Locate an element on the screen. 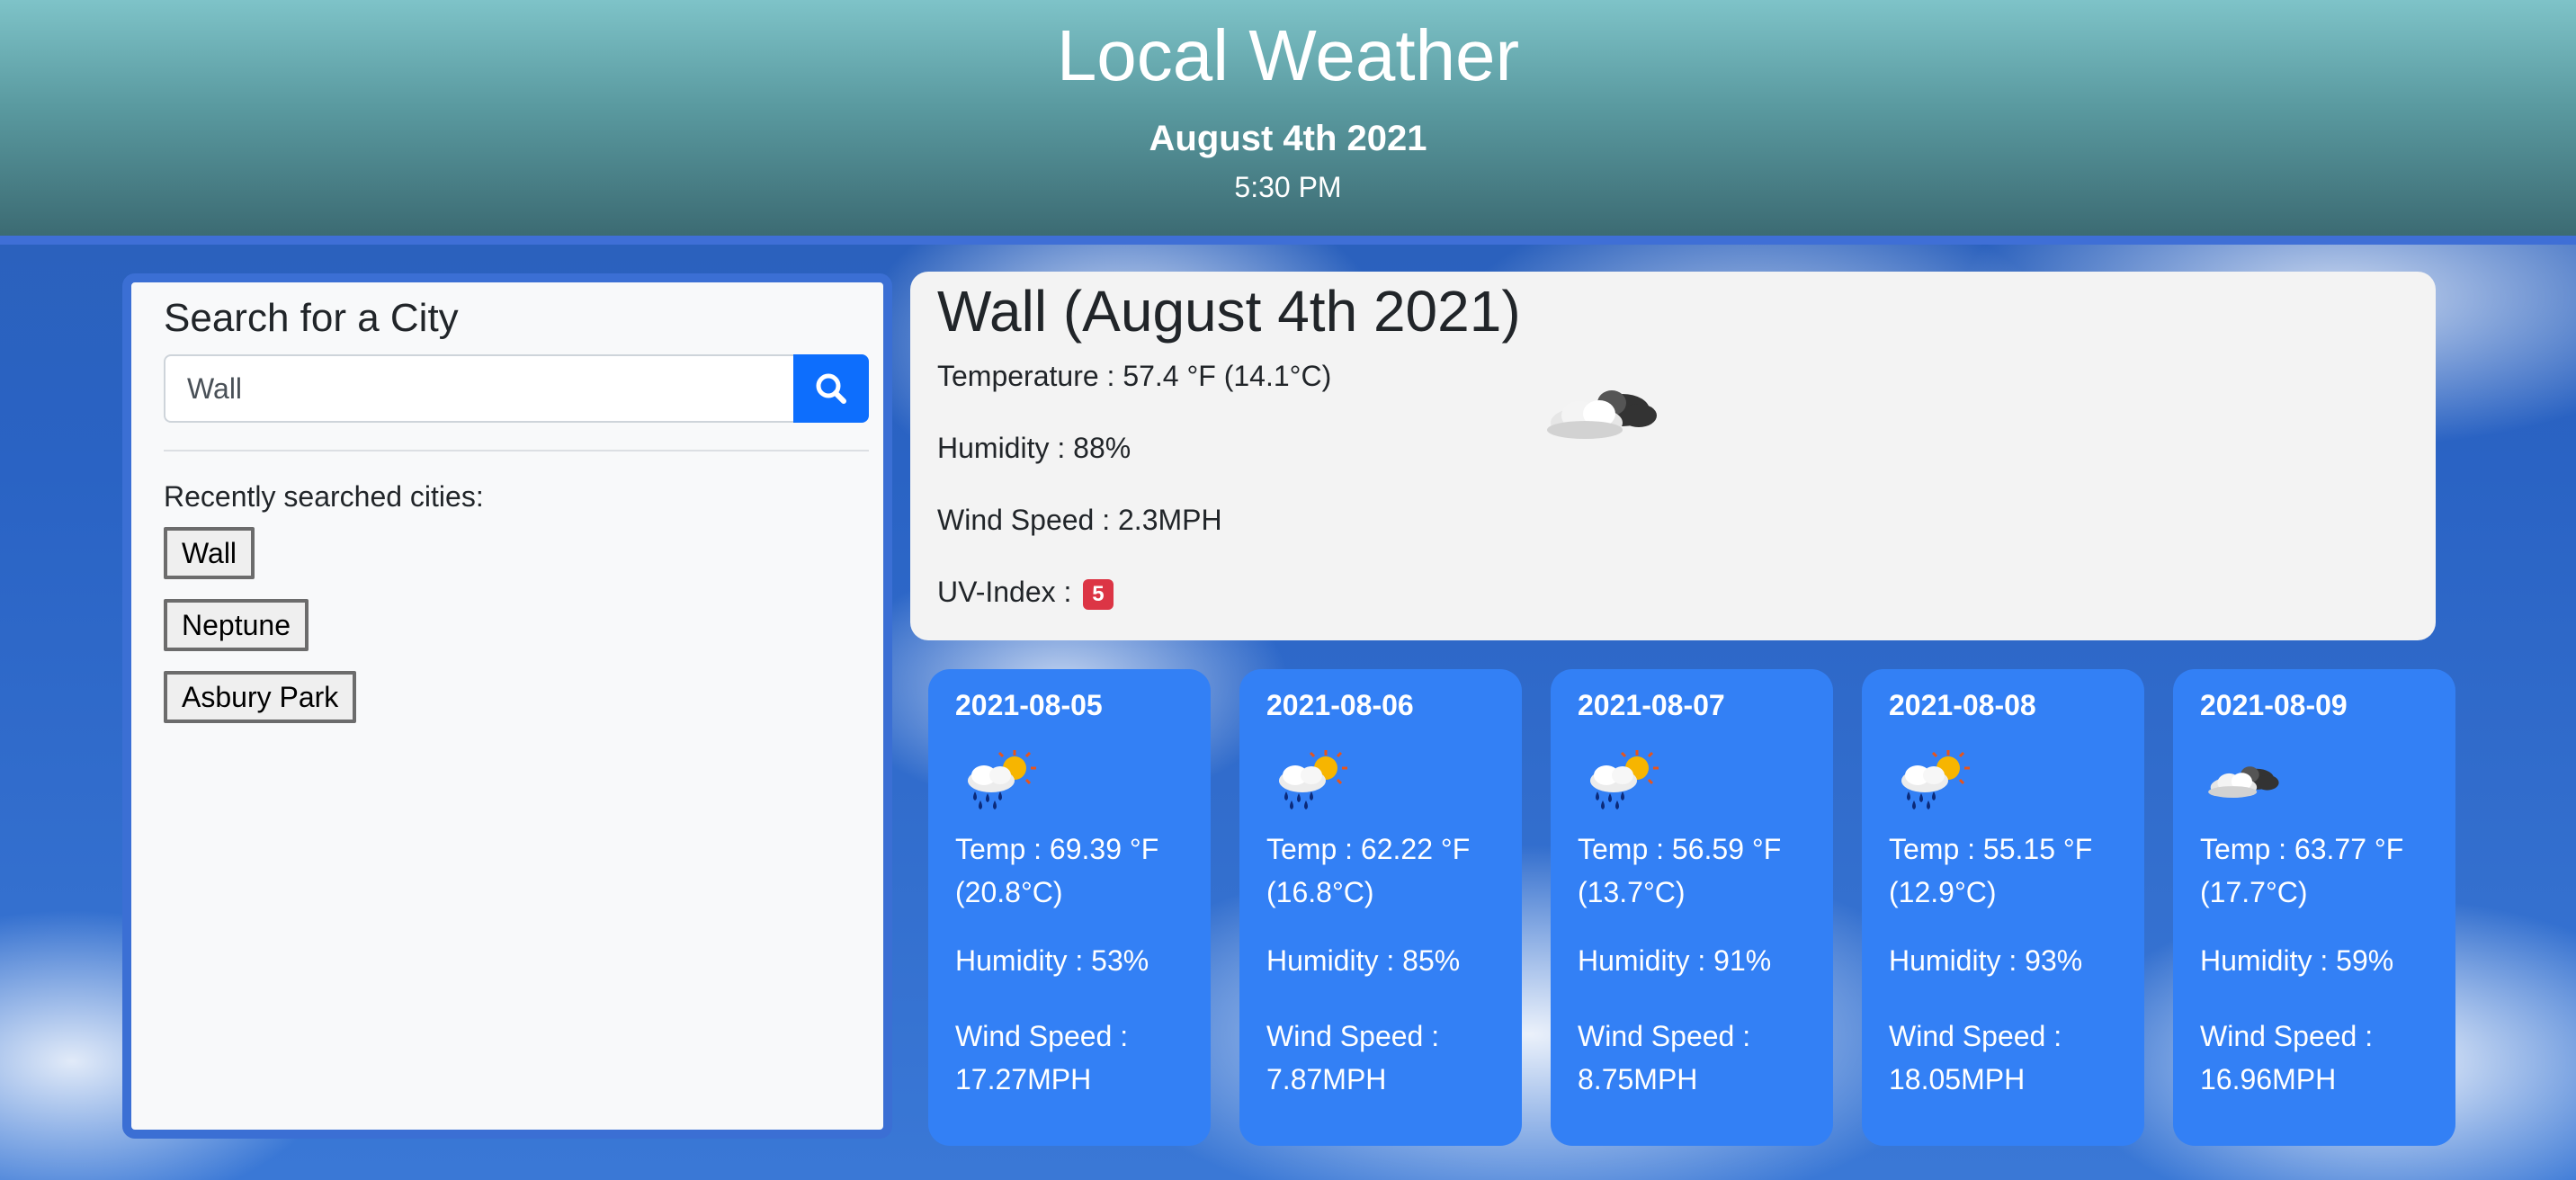 This screenshot has height=1180, width=2576. search-box is located at coordinates (516, 389).